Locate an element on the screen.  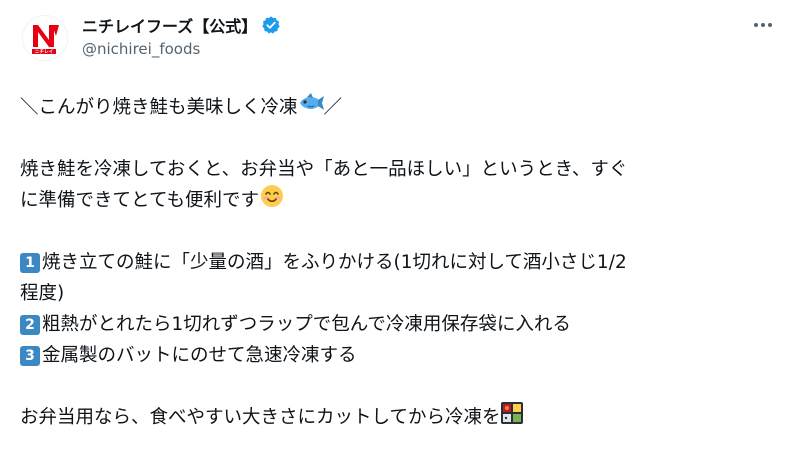
step-2-text: 粗熱がとれたら1切れずつラップで包んで冷凍用保存袋に入れる is located at coordinates (306, 324).